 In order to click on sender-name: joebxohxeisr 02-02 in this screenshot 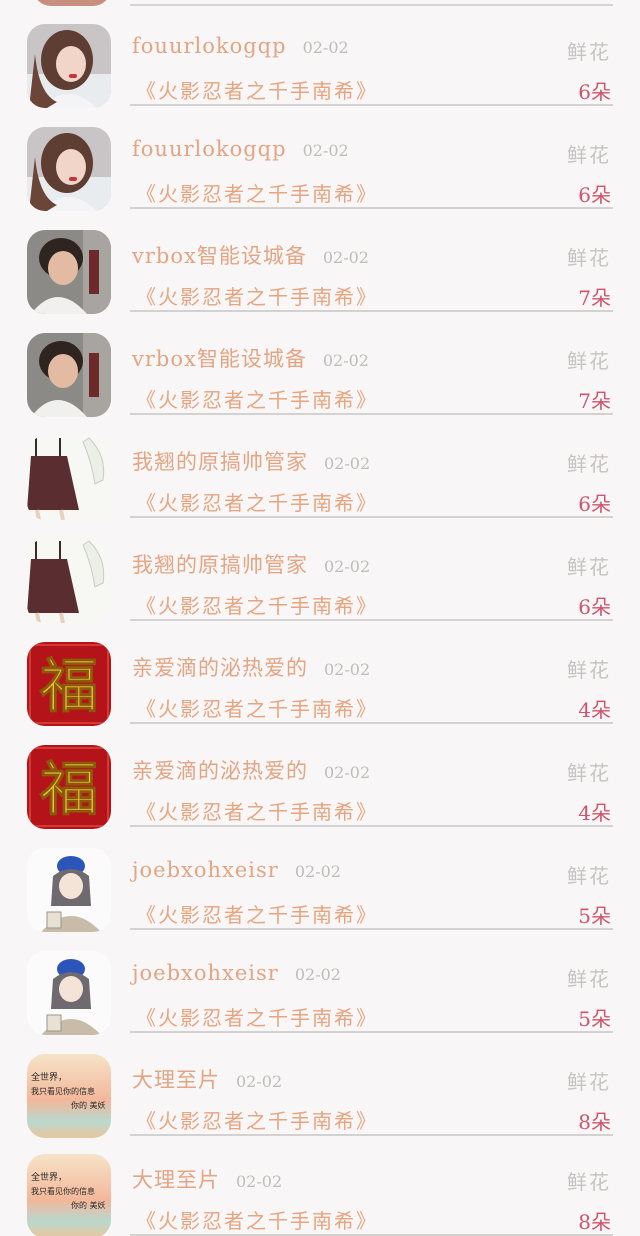, I will do `click(236, 870)`.